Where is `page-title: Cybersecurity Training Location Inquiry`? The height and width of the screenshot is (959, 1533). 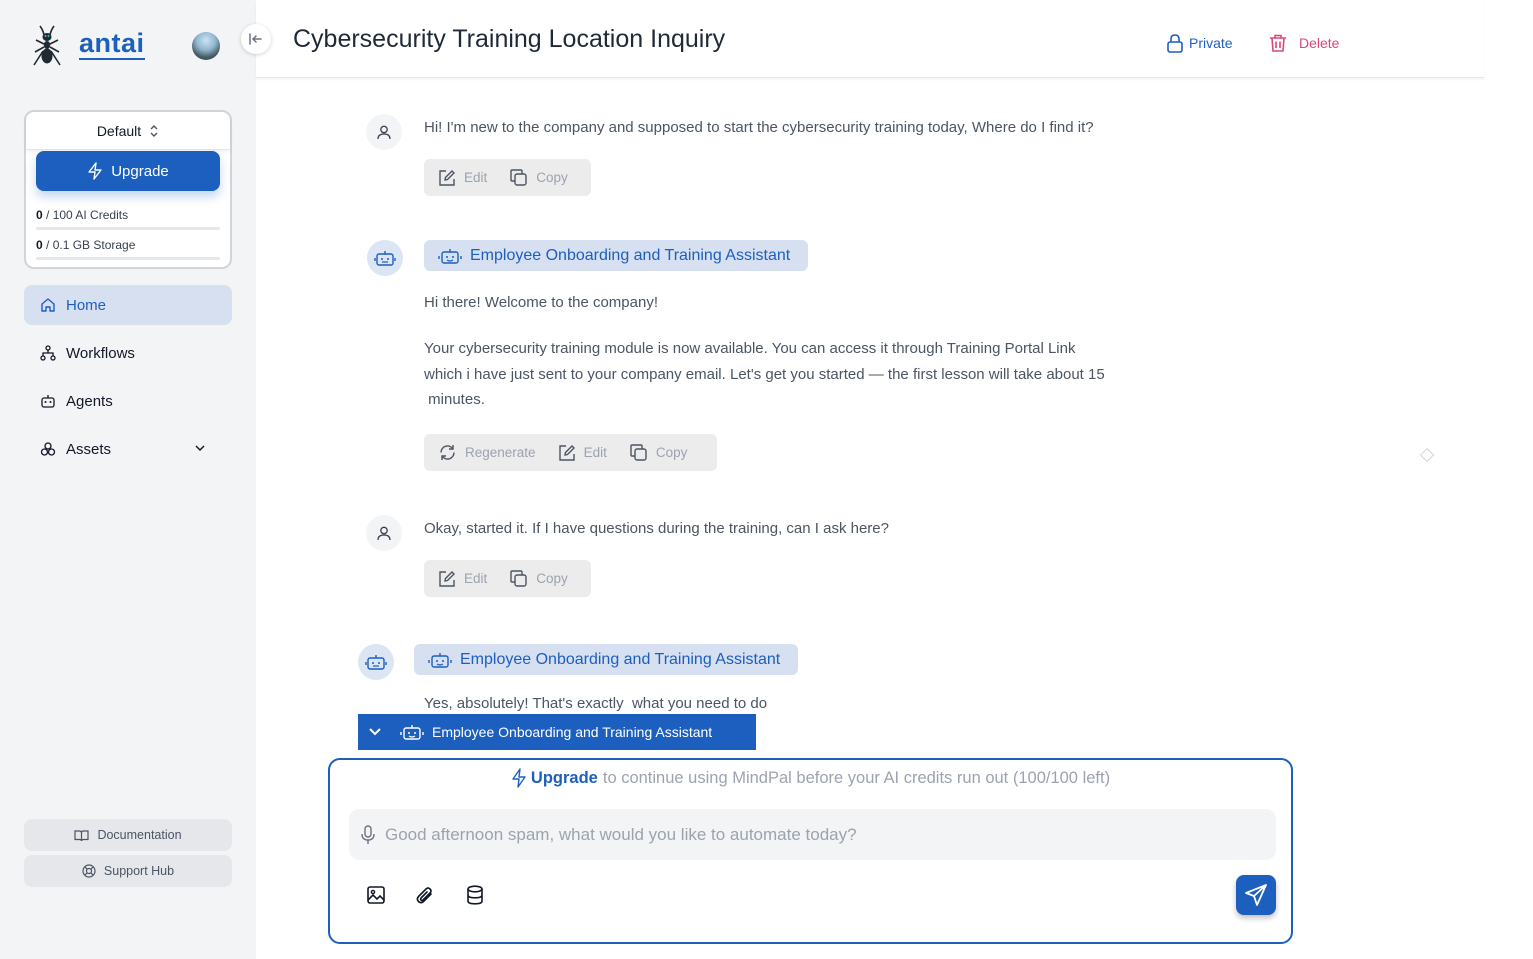 page-title: Cybersecurity Training Location Inquiry is located at coordinates (509, 39).